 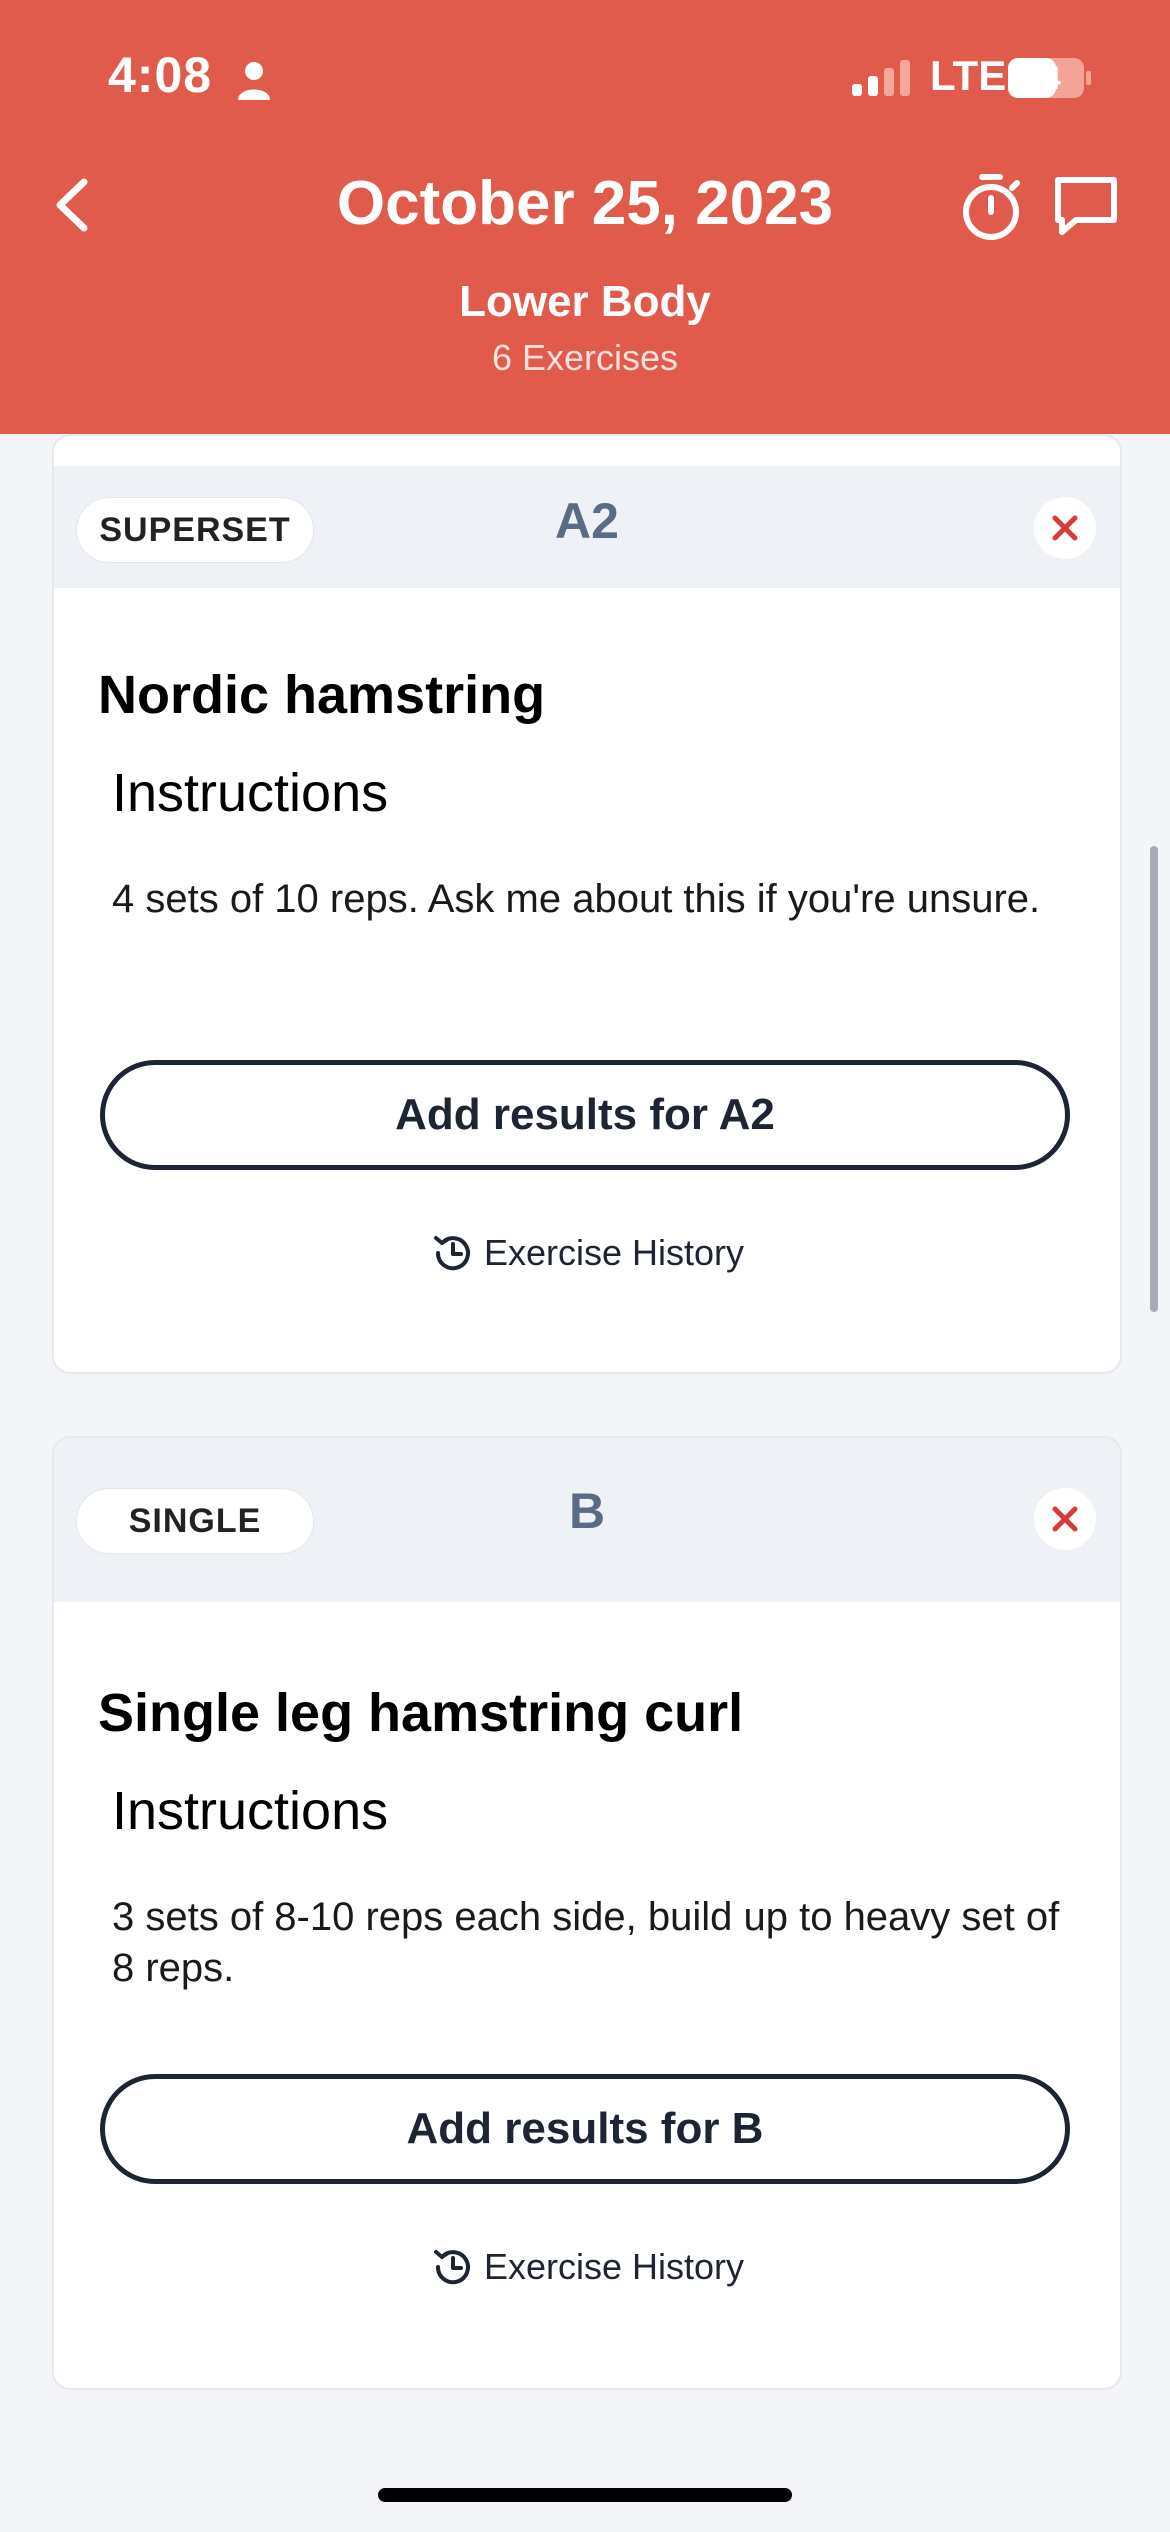 I want to click on exercise-count: 6 Exercises, so click(x=585, y=357).